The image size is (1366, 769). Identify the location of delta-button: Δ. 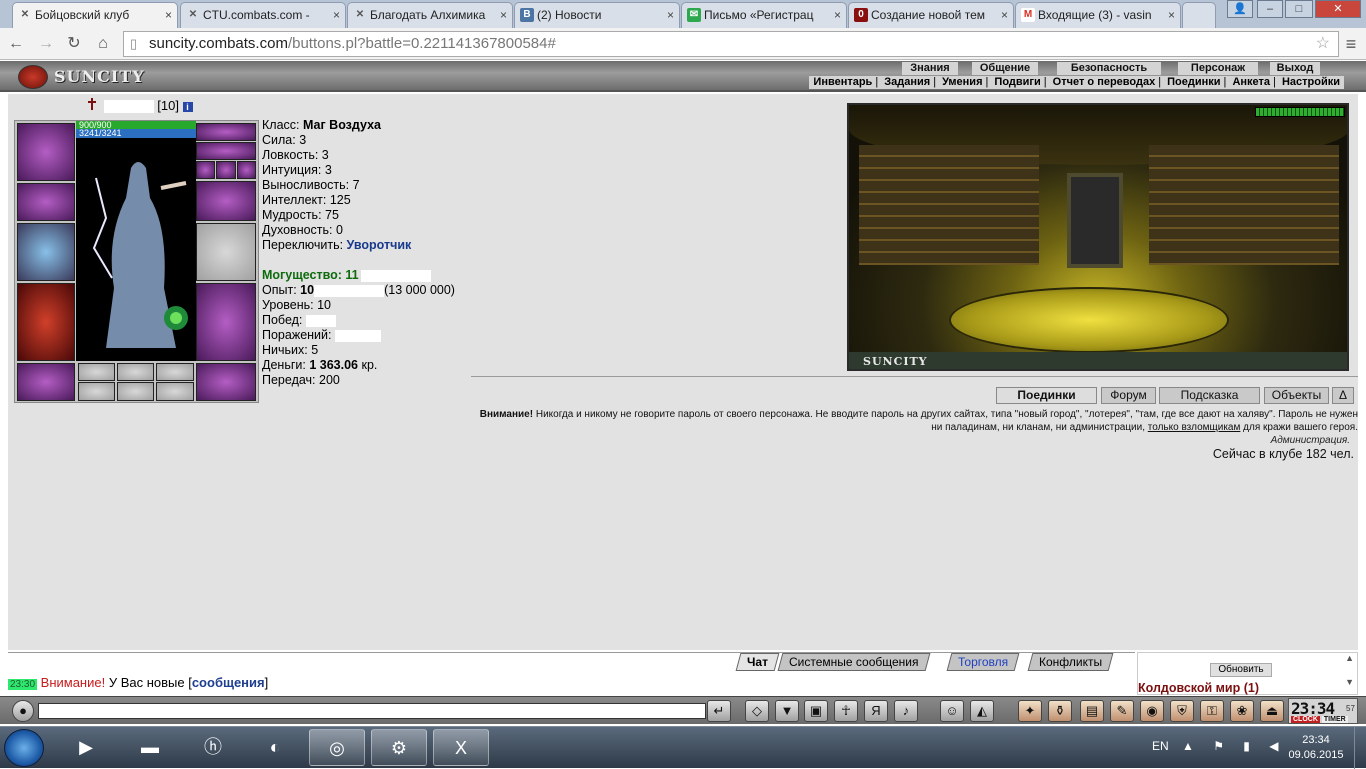
(1343, 395).